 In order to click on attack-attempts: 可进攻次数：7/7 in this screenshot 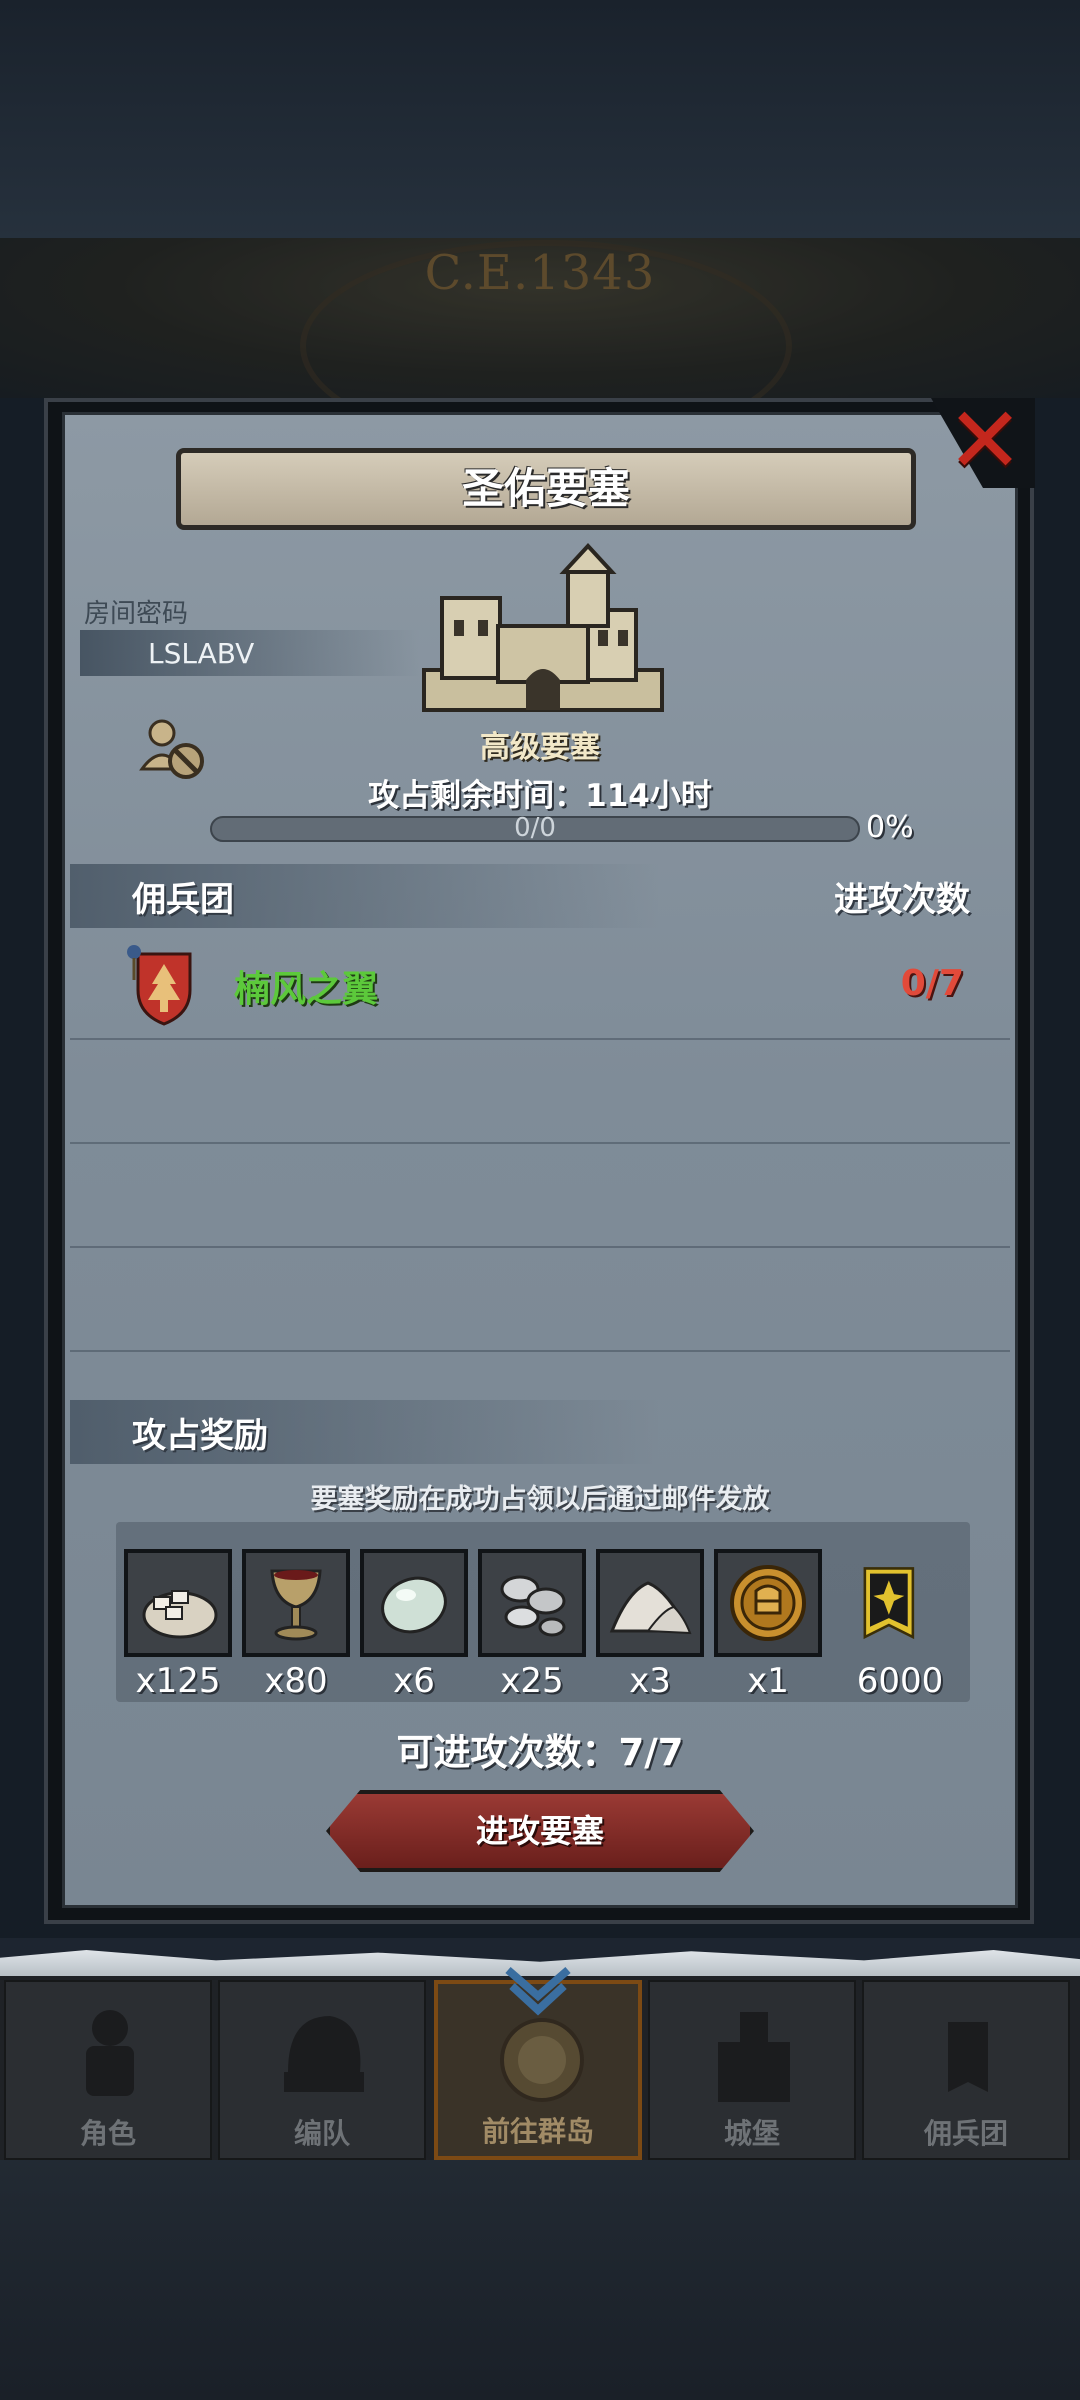, I will do `click(540, 1752)`.